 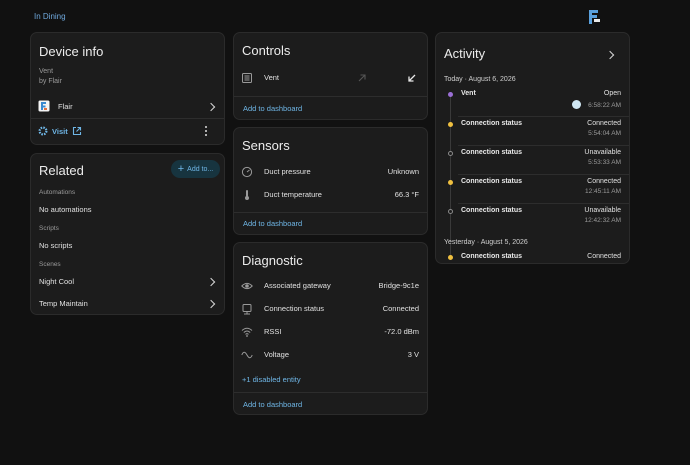 What do you see at coordinates (532, 131) in the screenshot?
I see `activity-event: Connection status Connected 5:54:04 AM` at bounding box center [532, 131].